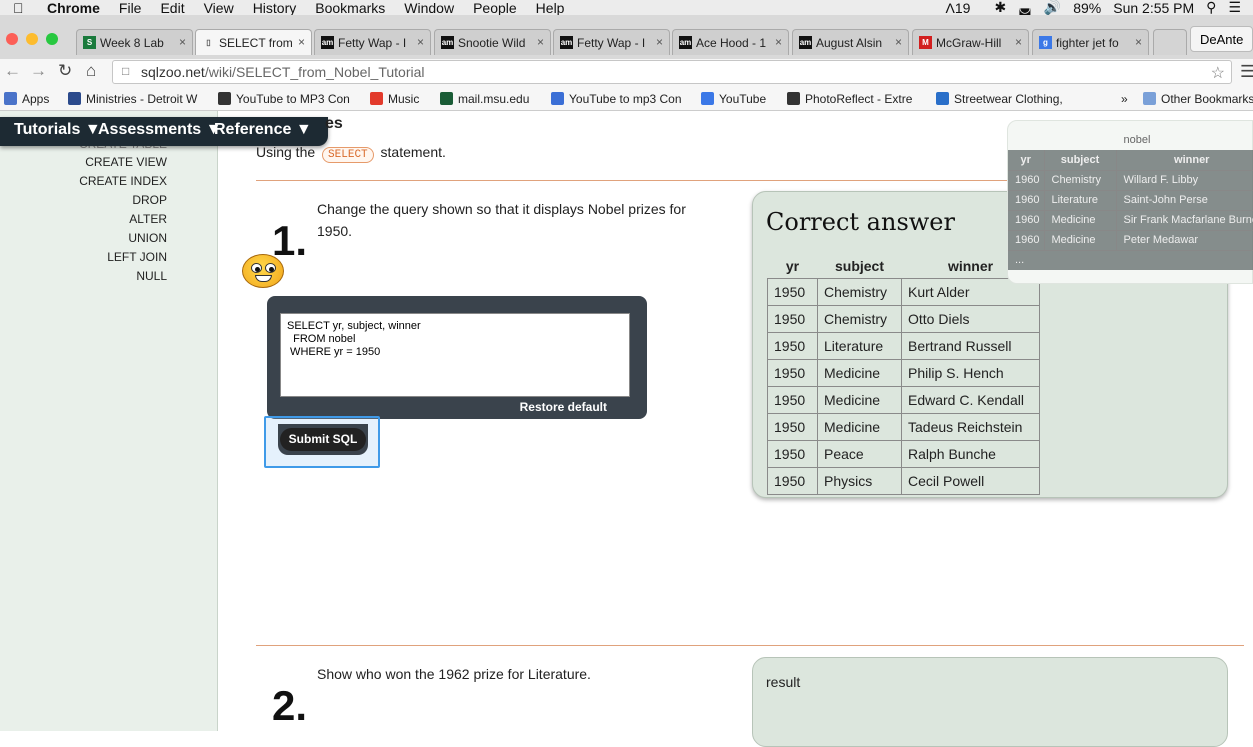 Image resolution: width=1253 pixels, height=747 pixels. Describe the element at coordinates (394, 99) in the screenshot. I see `bookmark-item: Music` at that location.